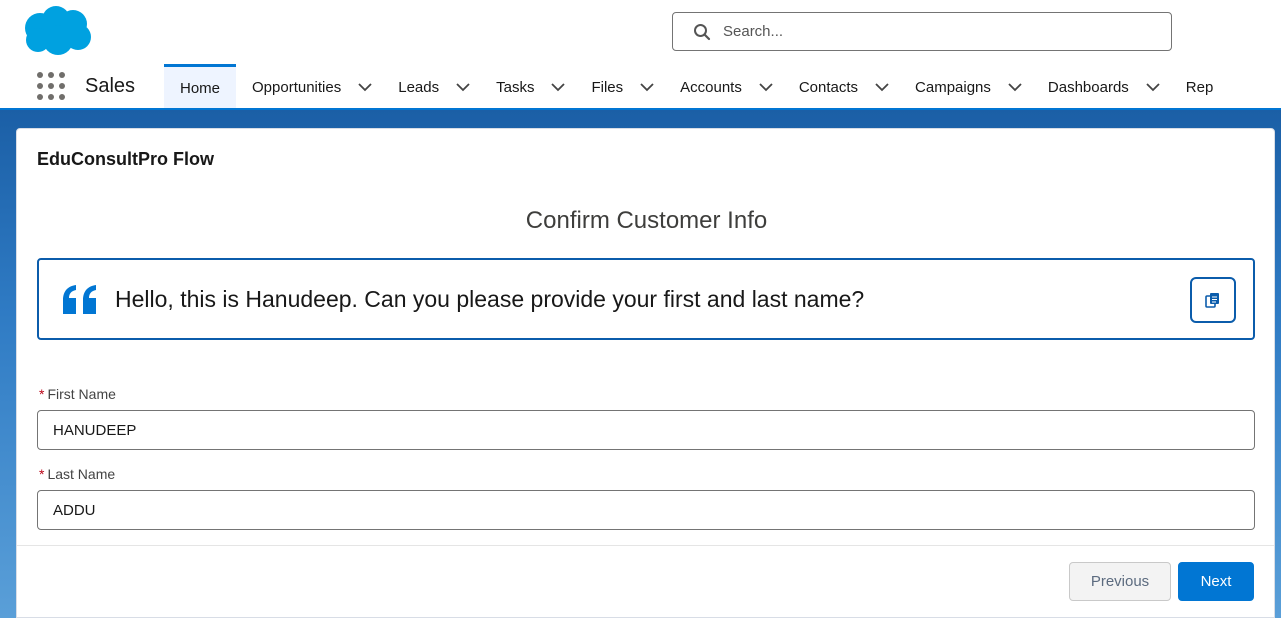 This screenshot has width=1281, height=618. I want to click on search-input, so click(933, 31).